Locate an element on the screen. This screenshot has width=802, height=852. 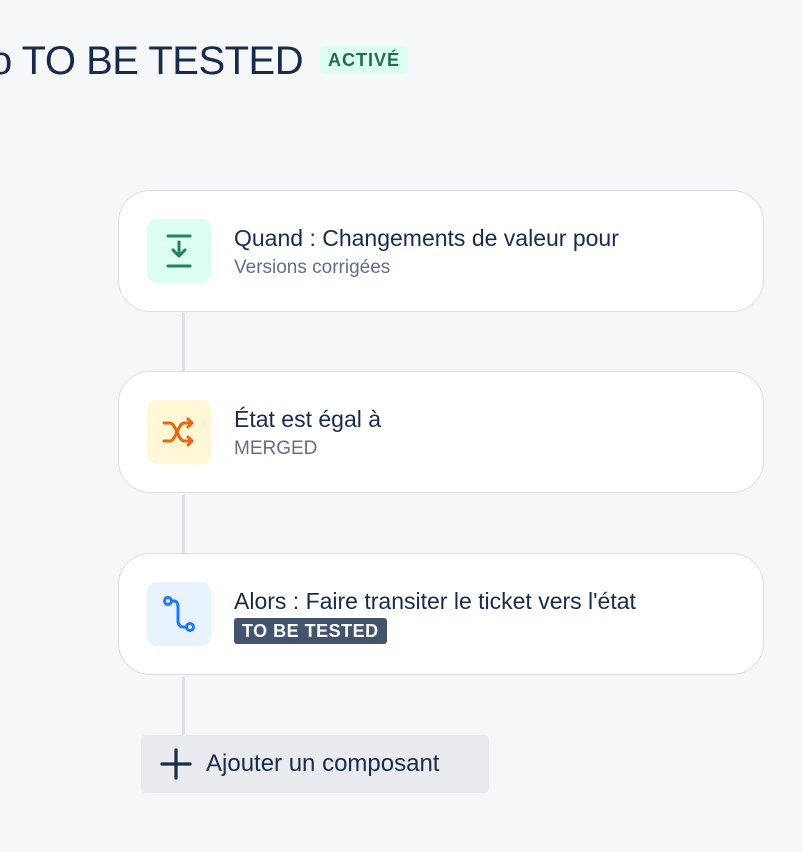
plus-icon is located at coordinates (176, 764).